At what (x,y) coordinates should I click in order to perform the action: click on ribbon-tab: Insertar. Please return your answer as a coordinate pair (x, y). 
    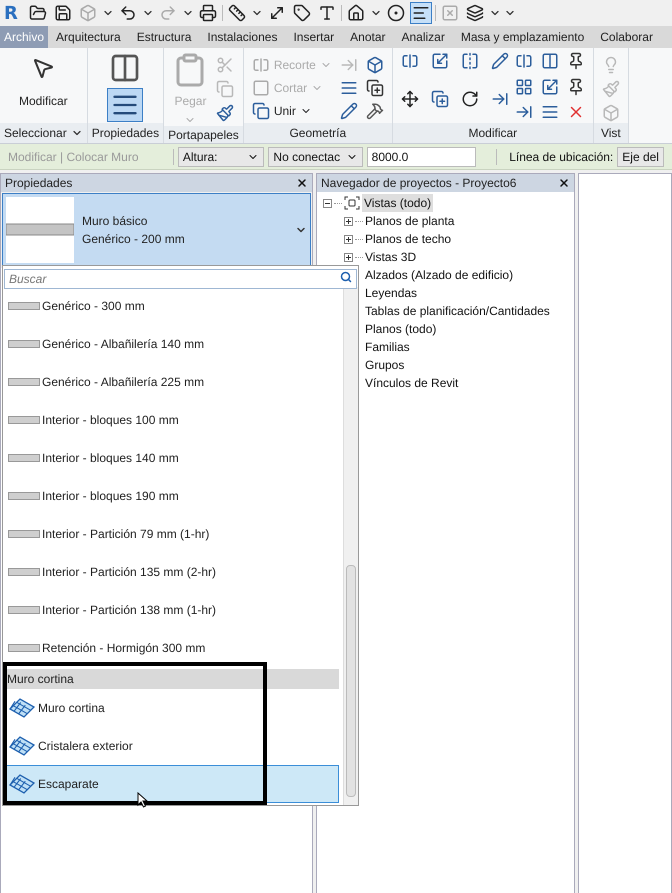
    Looking at the image, I should click on (313, 37).